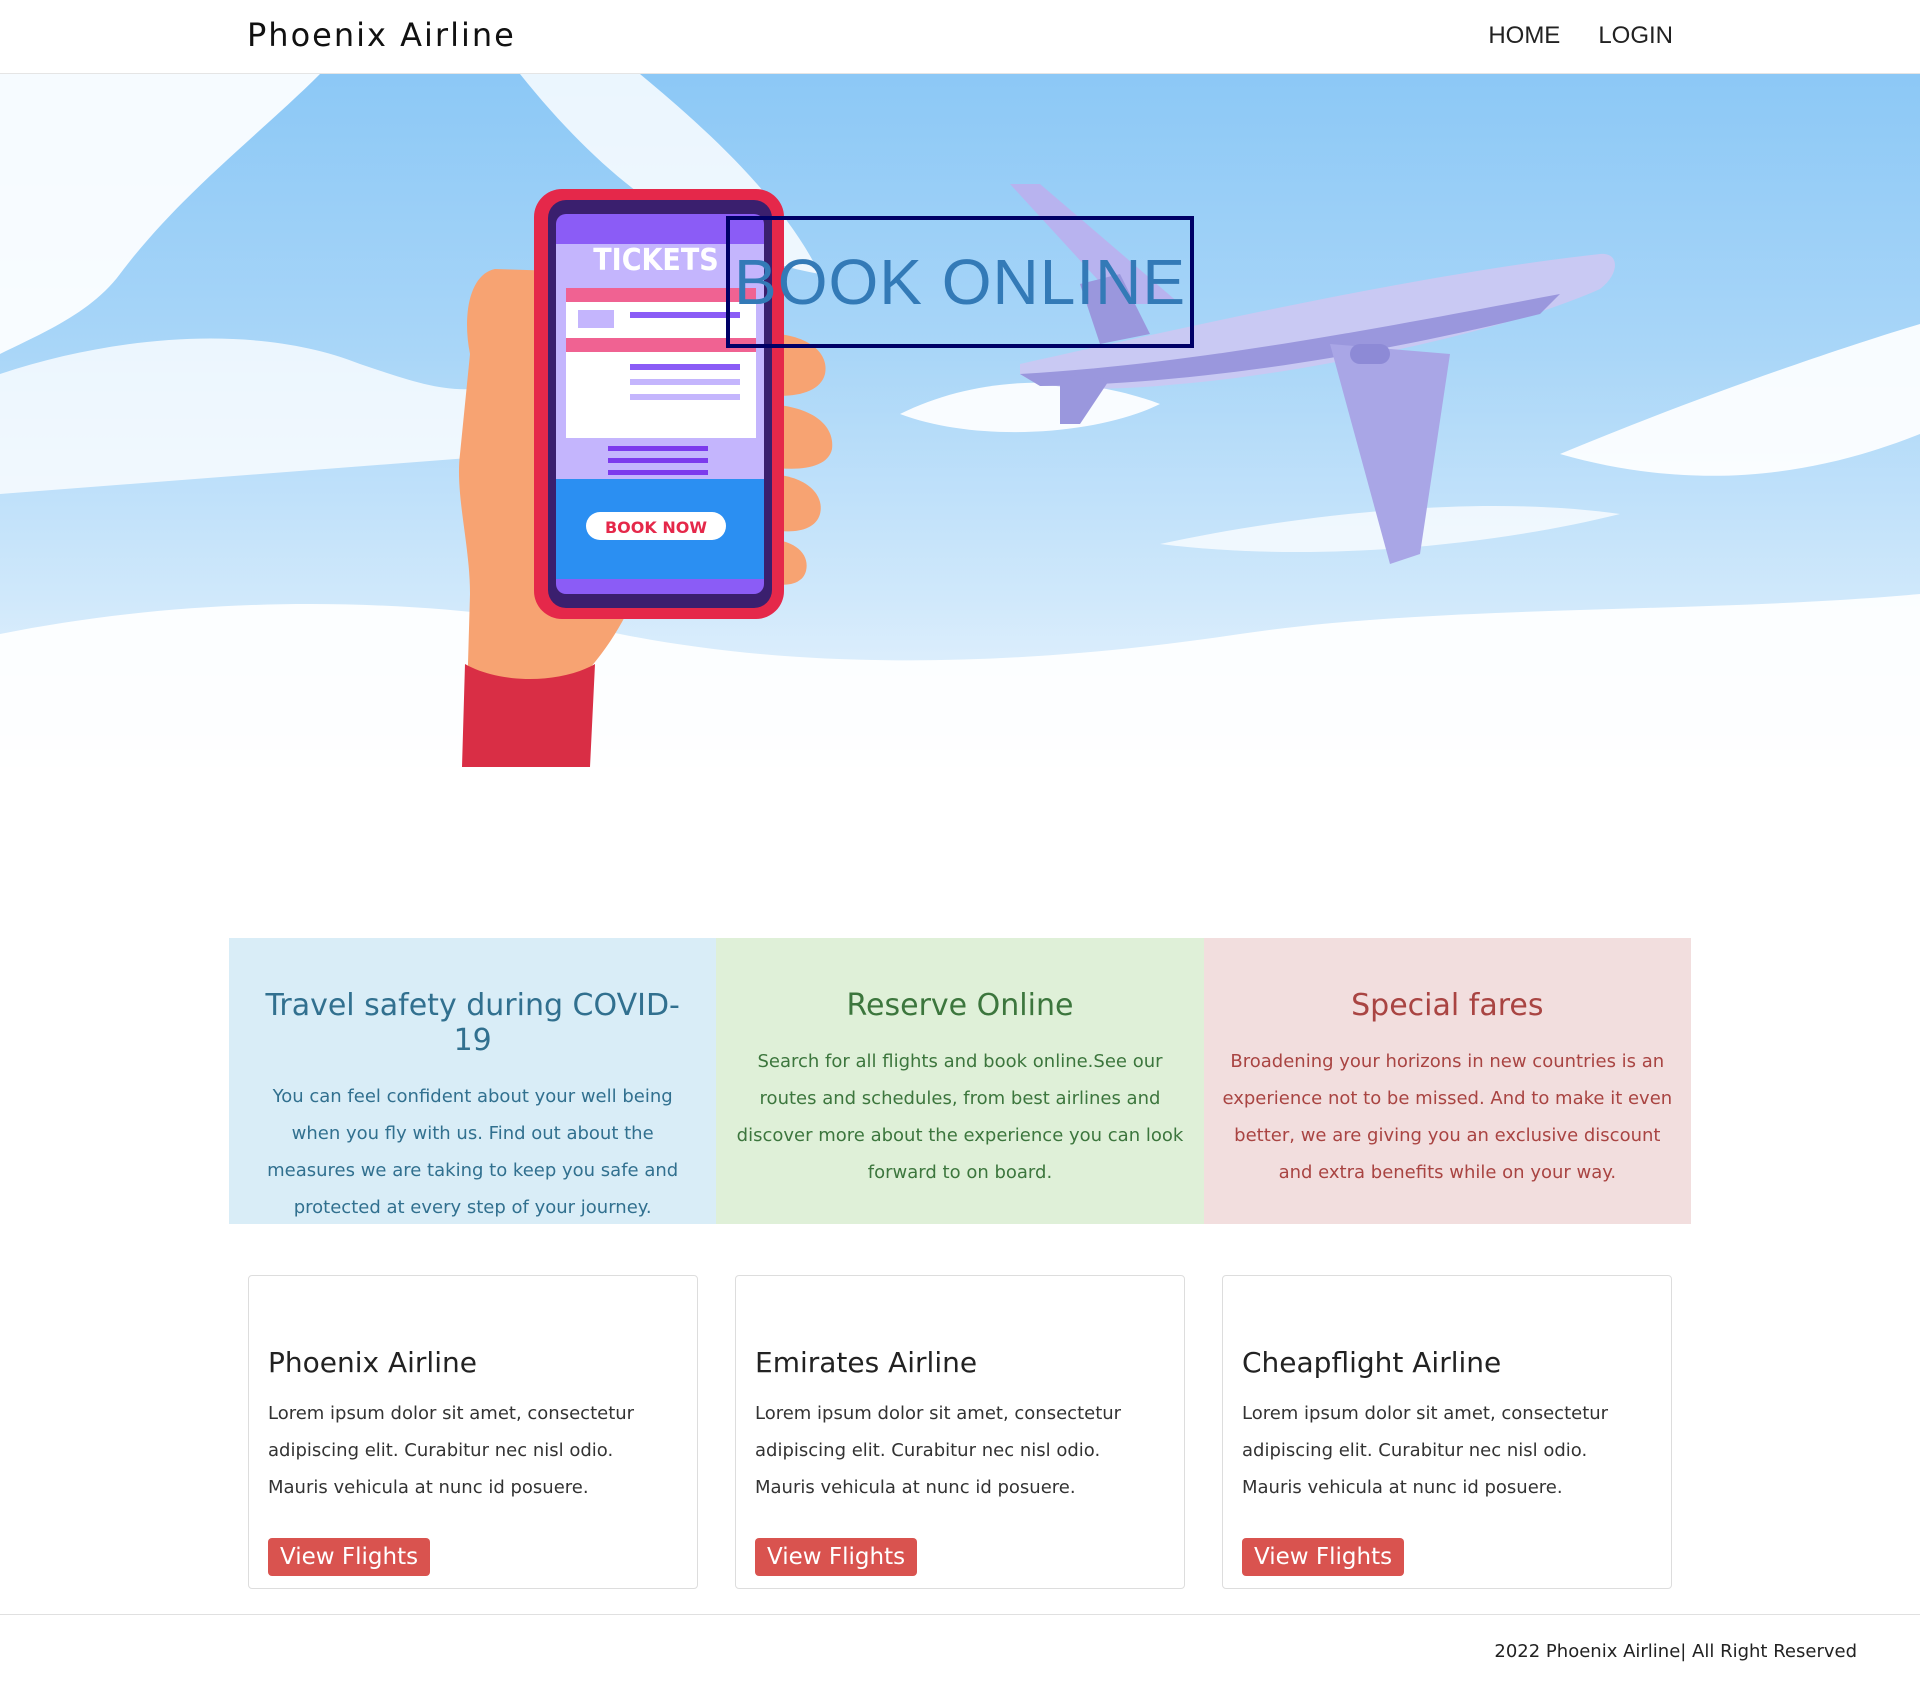 The width and height of the screenshot is (1920, 1692). I want to click on book-online-title: BOOK ONLINE, so click(960, 282).